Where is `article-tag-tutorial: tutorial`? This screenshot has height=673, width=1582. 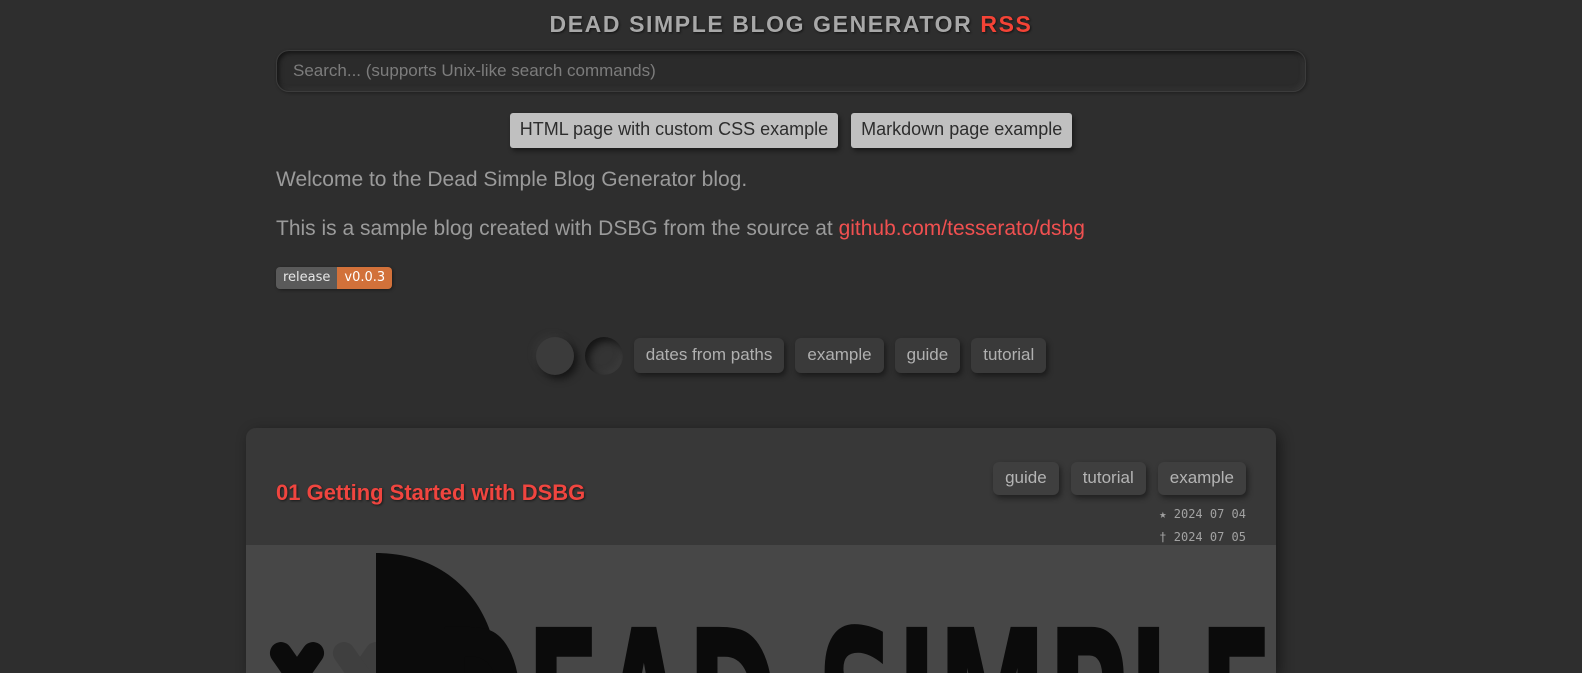
article-tag-tutorial: tutorial is located at coordinates (1108, 479).